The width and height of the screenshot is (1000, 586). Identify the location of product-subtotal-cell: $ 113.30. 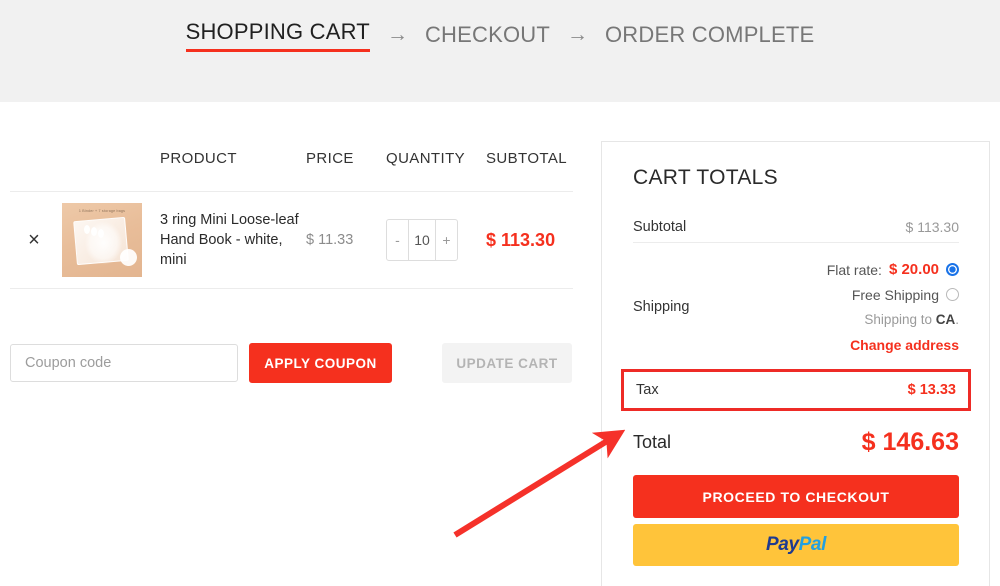
(526, 240).